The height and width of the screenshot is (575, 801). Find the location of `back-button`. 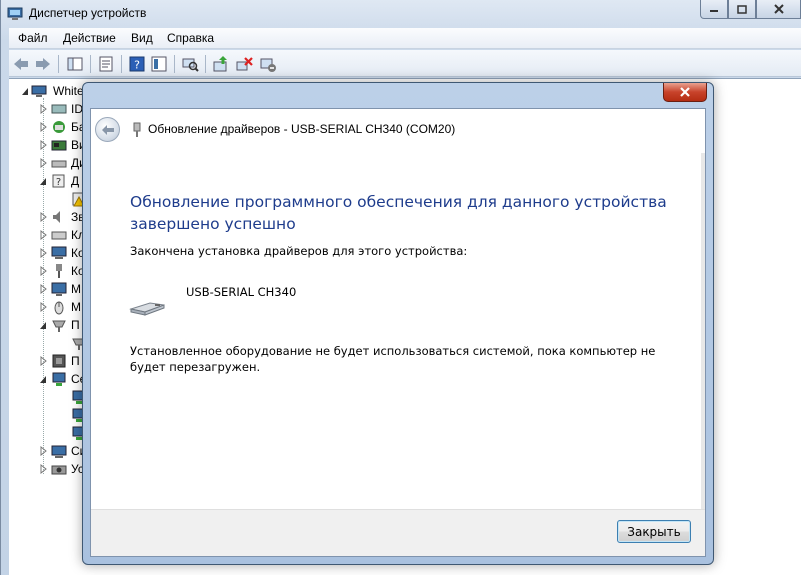

back-button is located at coordinates (107, 129).